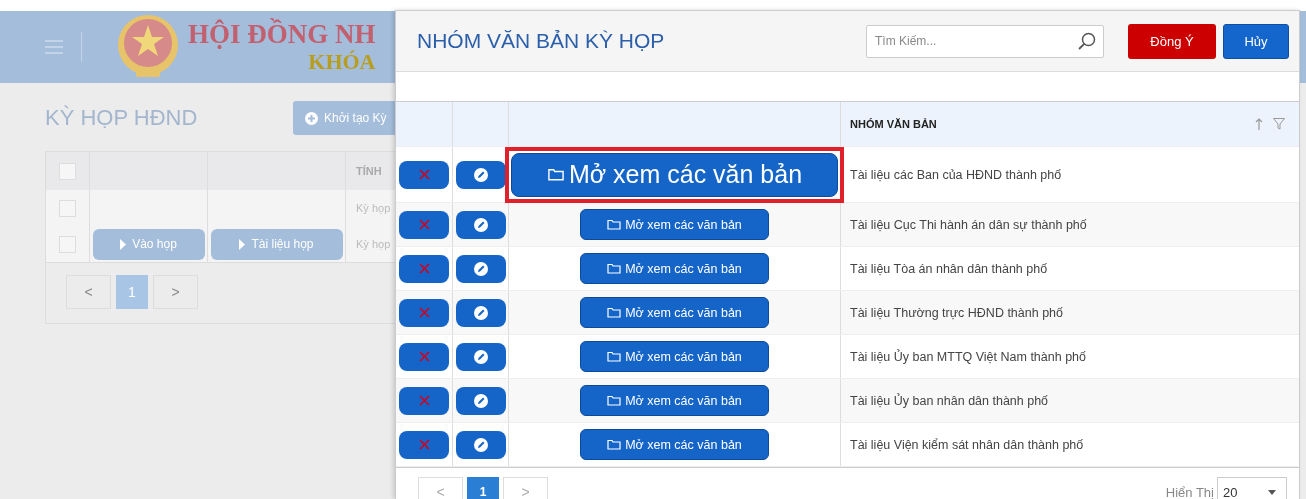  I want to click on page-size-label: Hiển Thị, so click(1189, 491).